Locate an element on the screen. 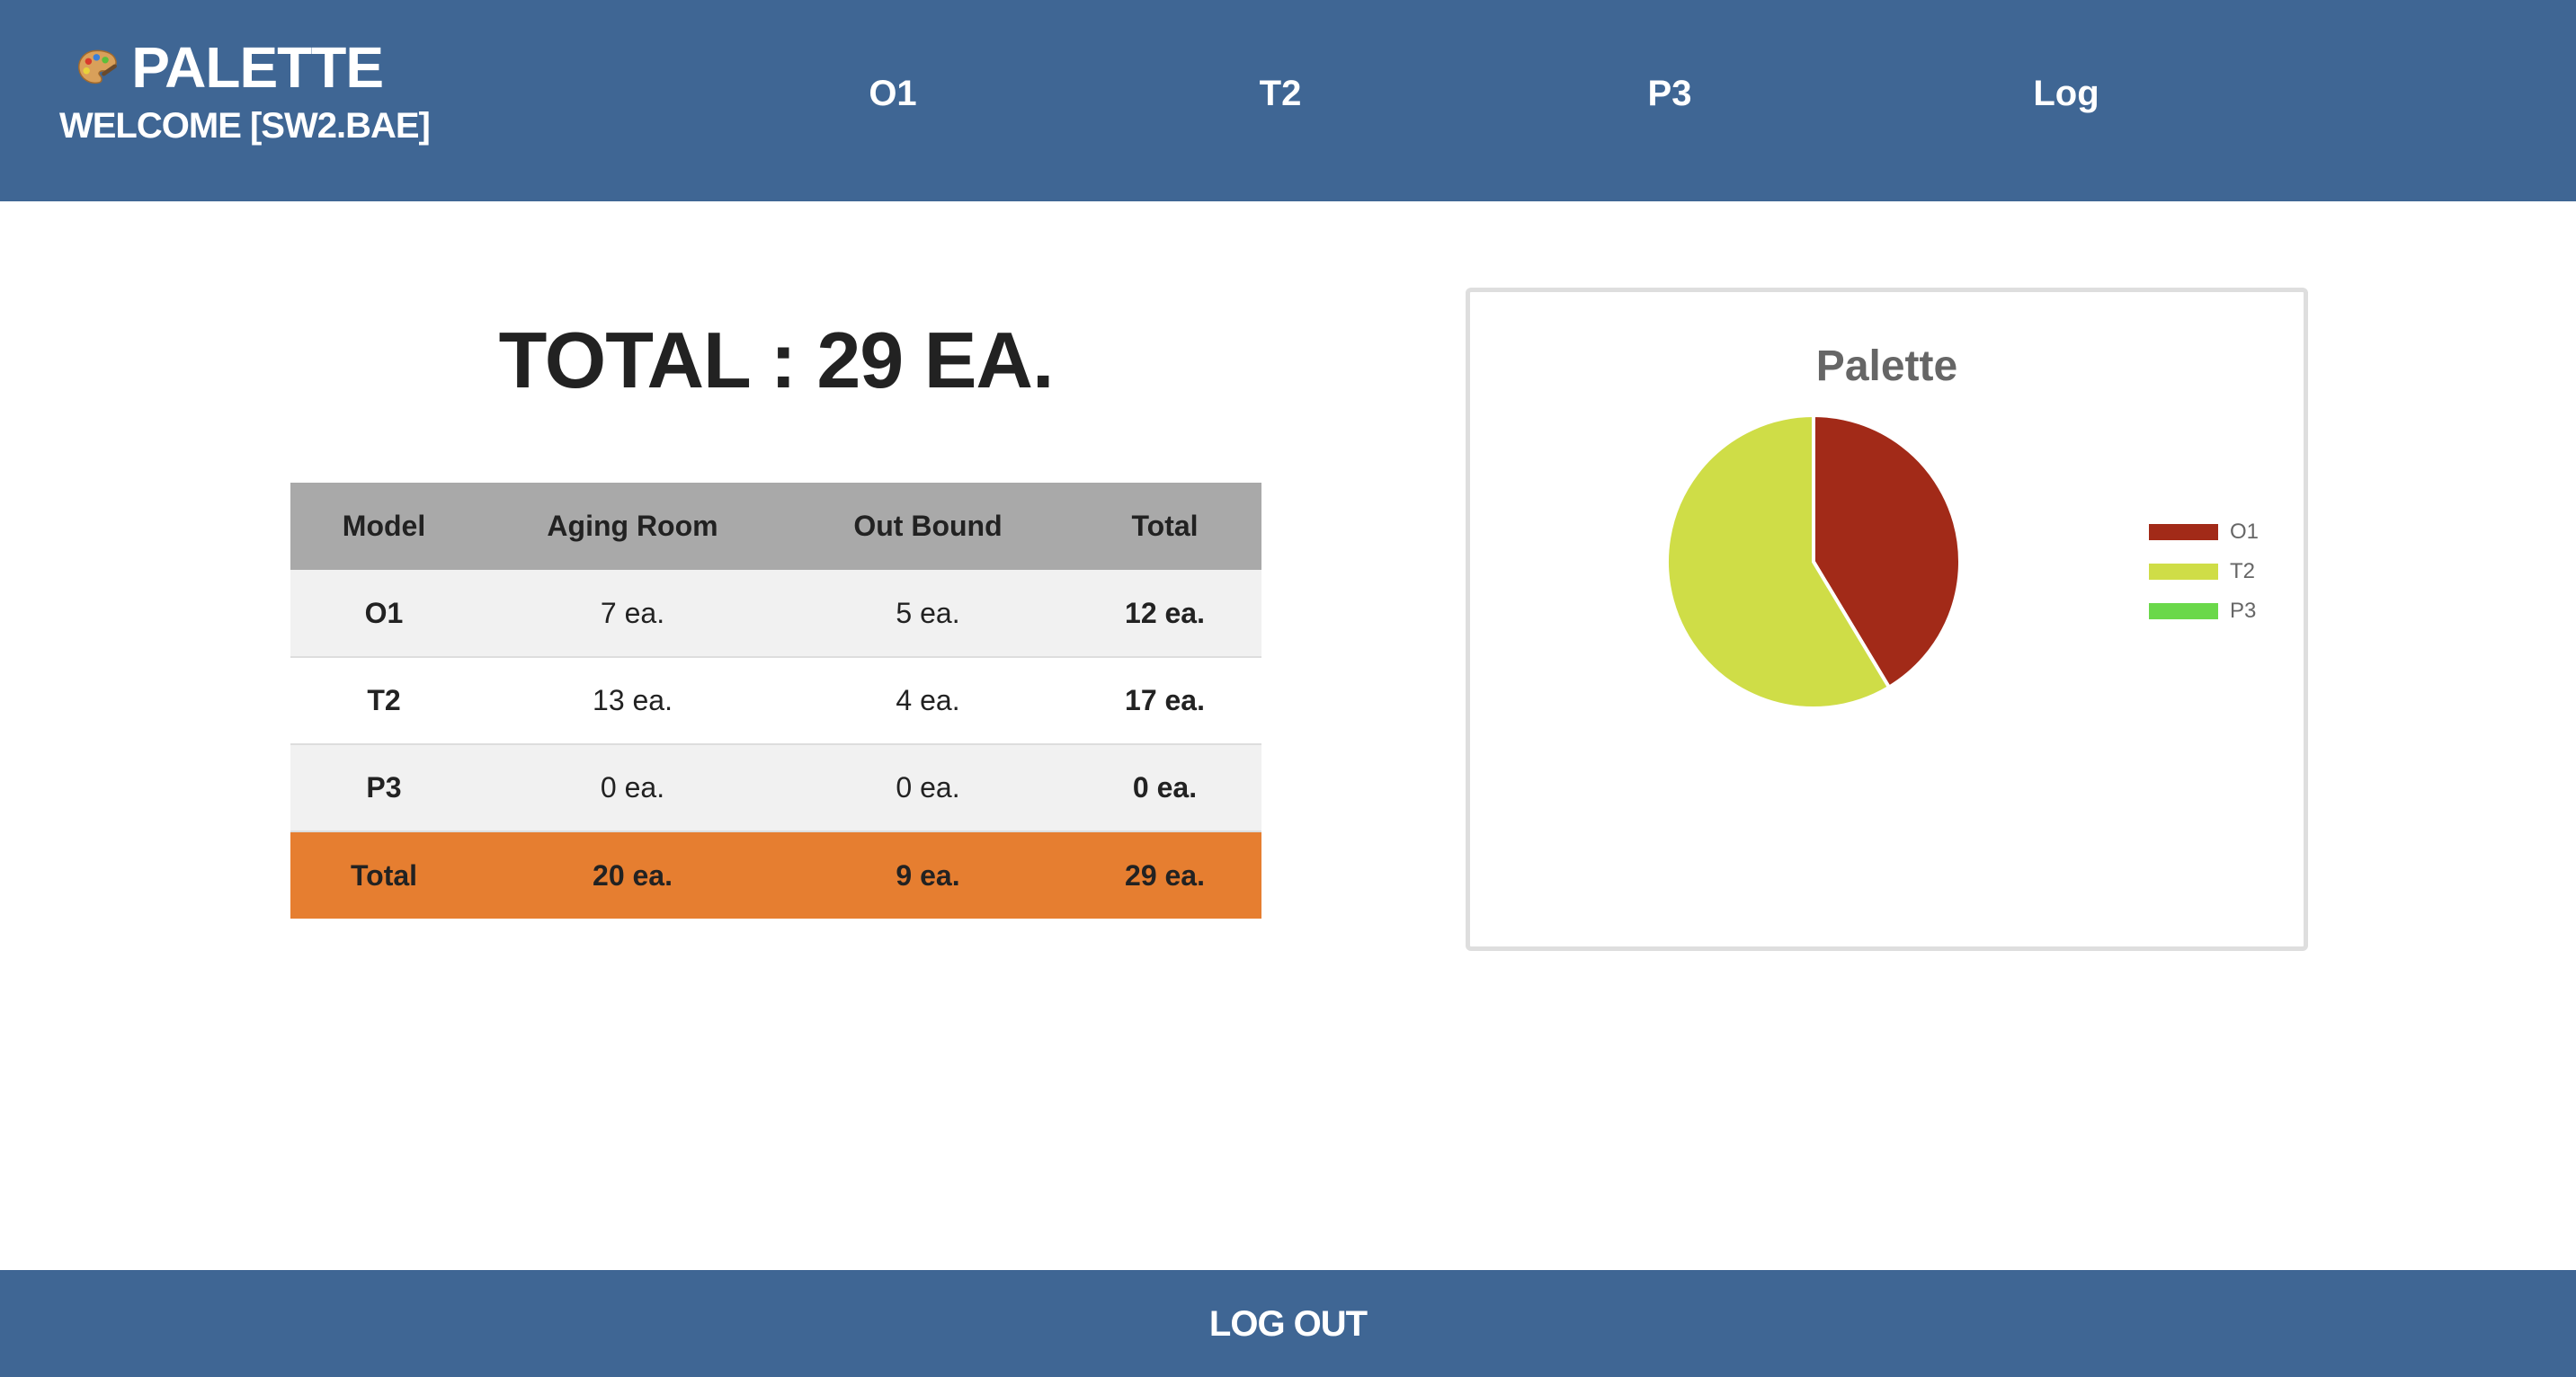  column-header-model: Model is located at coordinates (384, 526).